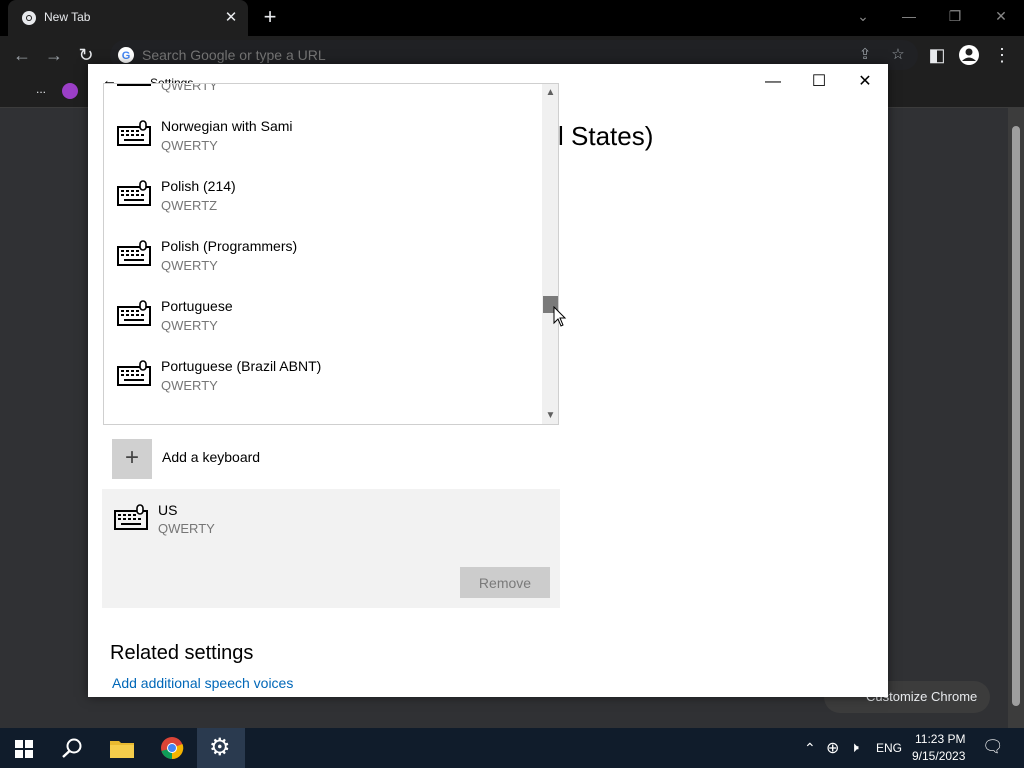 The image size is (1024, 768). What do you see at coordinates (67, 17) in the screenshot?
I see `tab-title: New Tab` at bounding box center [67, 17].